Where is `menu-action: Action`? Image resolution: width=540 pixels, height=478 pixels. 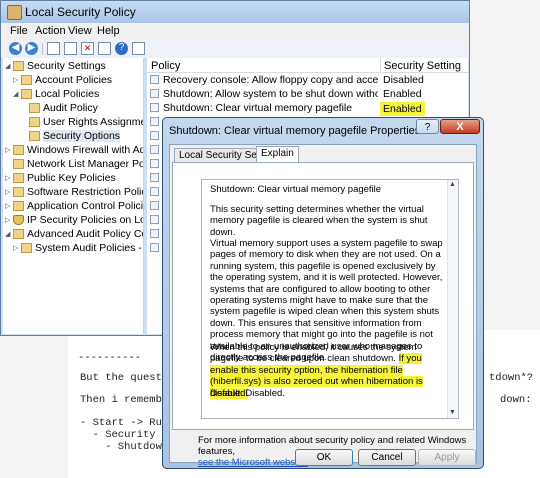 menu-action: Action is located at coordinates (50, 31).